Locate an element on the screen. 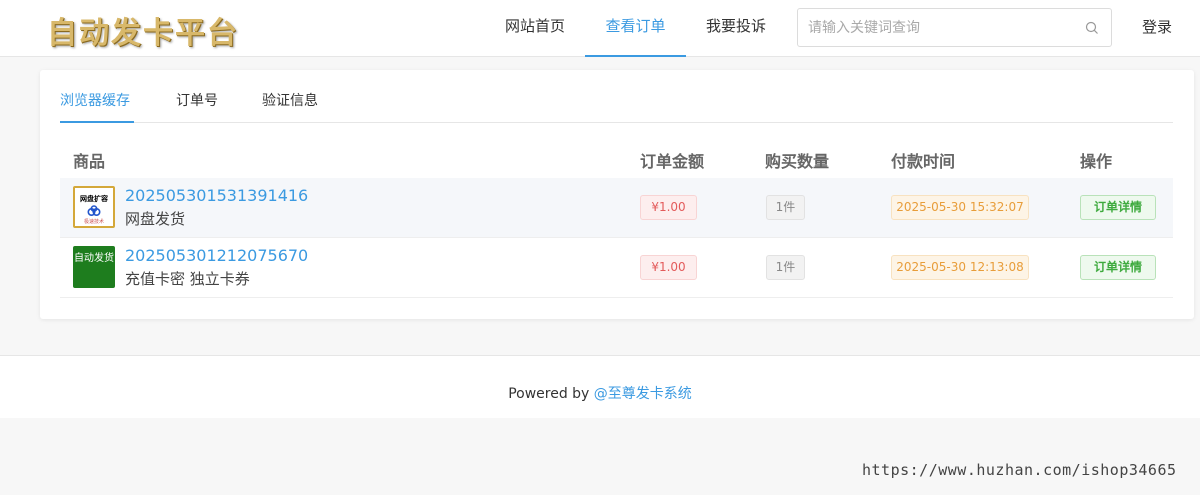  lookup-tabs: 浏览器缓存 订单号 验证信息 is located at coordinates (616, 106).